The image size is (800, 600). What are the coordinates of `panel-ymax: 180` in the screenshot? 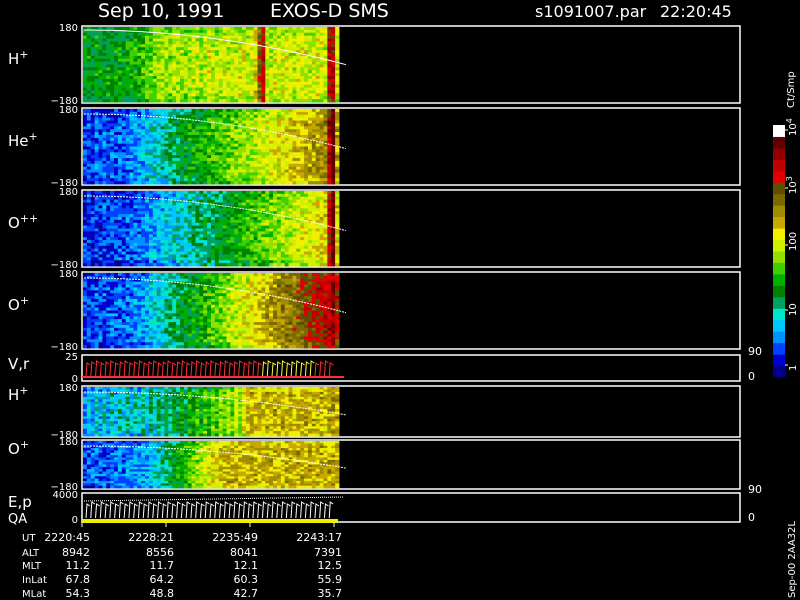 It's located at (68, 192).